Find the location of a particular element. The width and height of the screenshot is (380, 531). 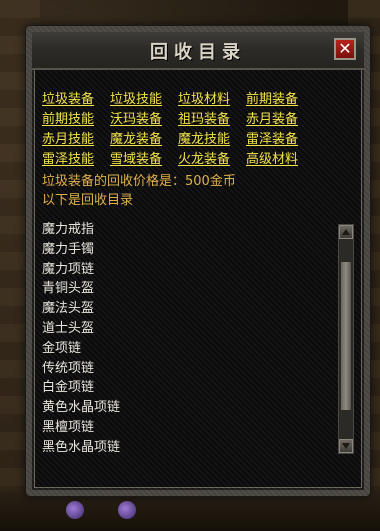

chevron-down-icon is located at coordinates (346, 446).